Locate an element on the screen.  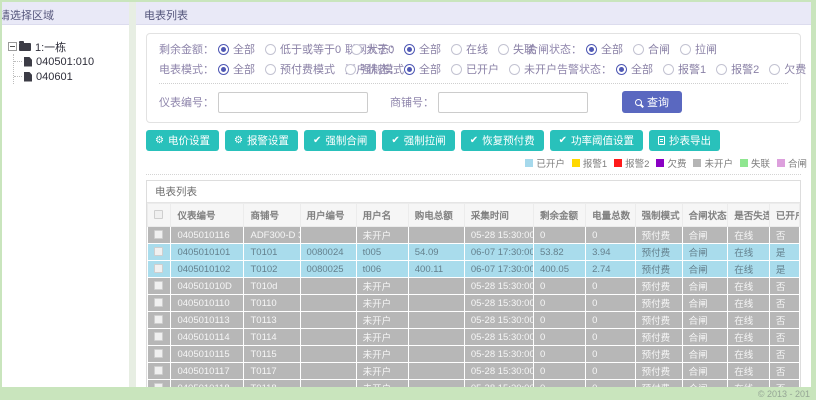
radio-label: 预付费模式 is located at coordinates (307, 70).